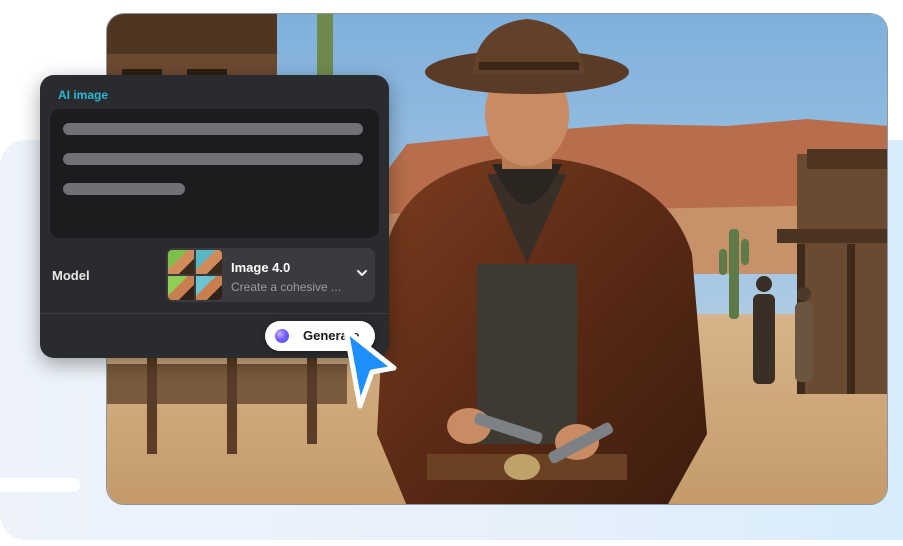  Describe the element at coordinates (214, 313) in the screenshot. I see `panel-divider` at that location.